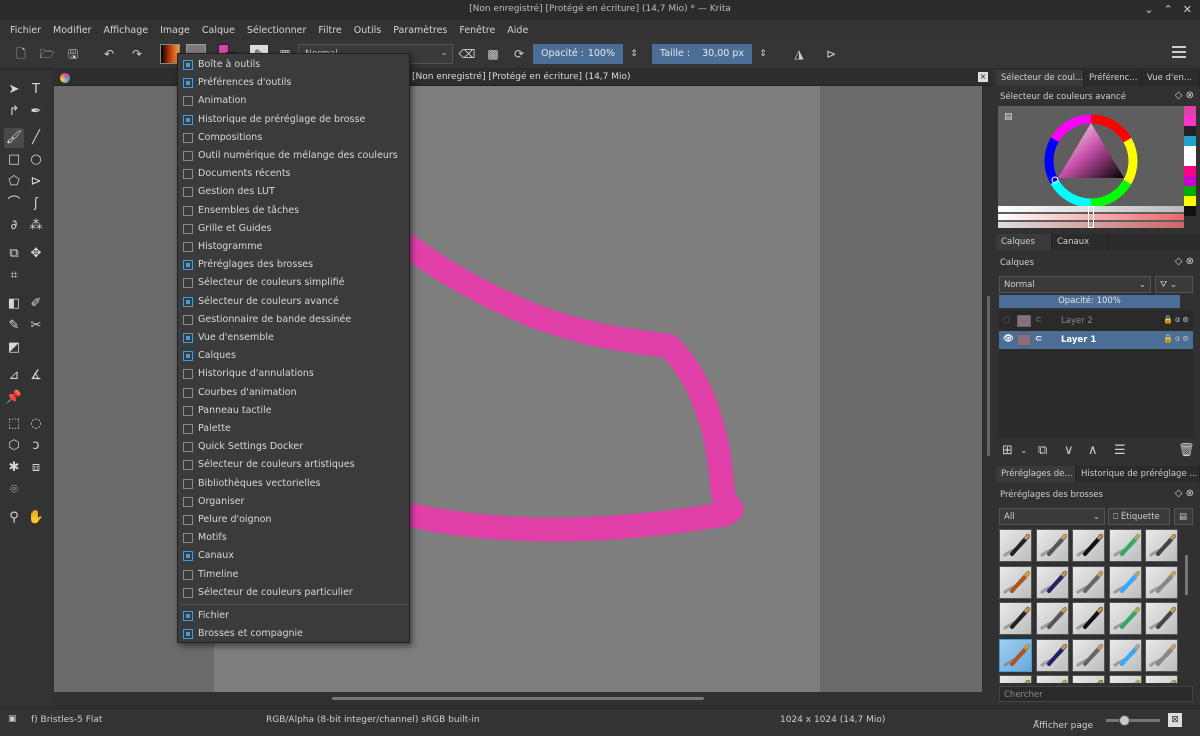 This screenshot has height=736, width=1200. Describe the element at coordinates (1120, 450) in the screenshot. I see `layer-properties-icon: ☰` at that location.